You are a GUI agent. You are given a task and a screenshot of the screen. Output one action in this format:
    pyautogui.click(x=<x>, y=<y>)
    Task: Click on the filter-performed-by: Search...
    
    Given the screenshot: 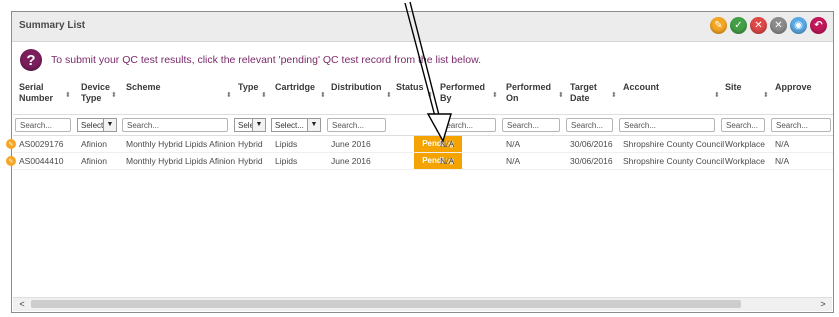 What is the action you would take?
    pyautogui.click(x=466, y=125)
    